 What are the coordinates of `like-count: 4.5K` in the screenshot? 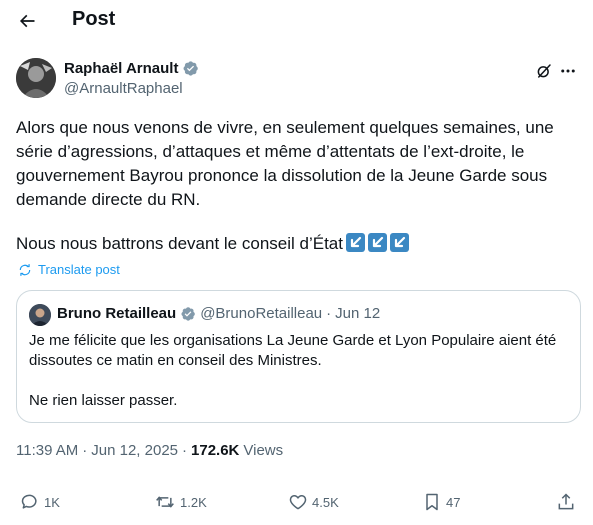 It's located at (325, 502).